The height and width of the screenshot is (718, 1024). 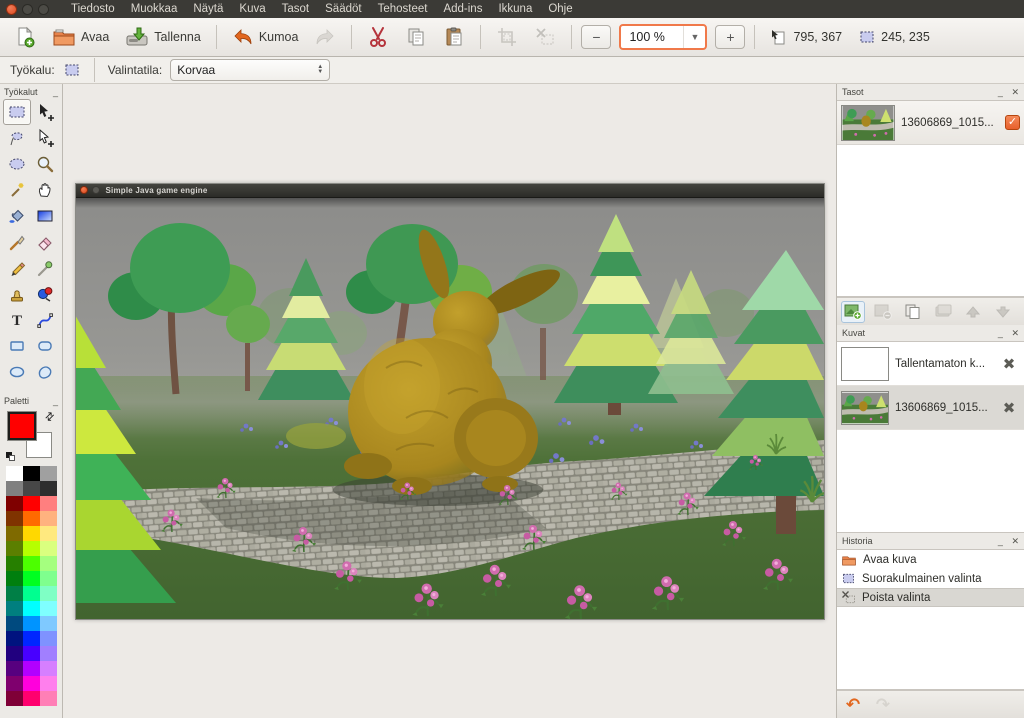 I want to click on menu-tehosteet: Tehosteet, so click(x=403, y=9).